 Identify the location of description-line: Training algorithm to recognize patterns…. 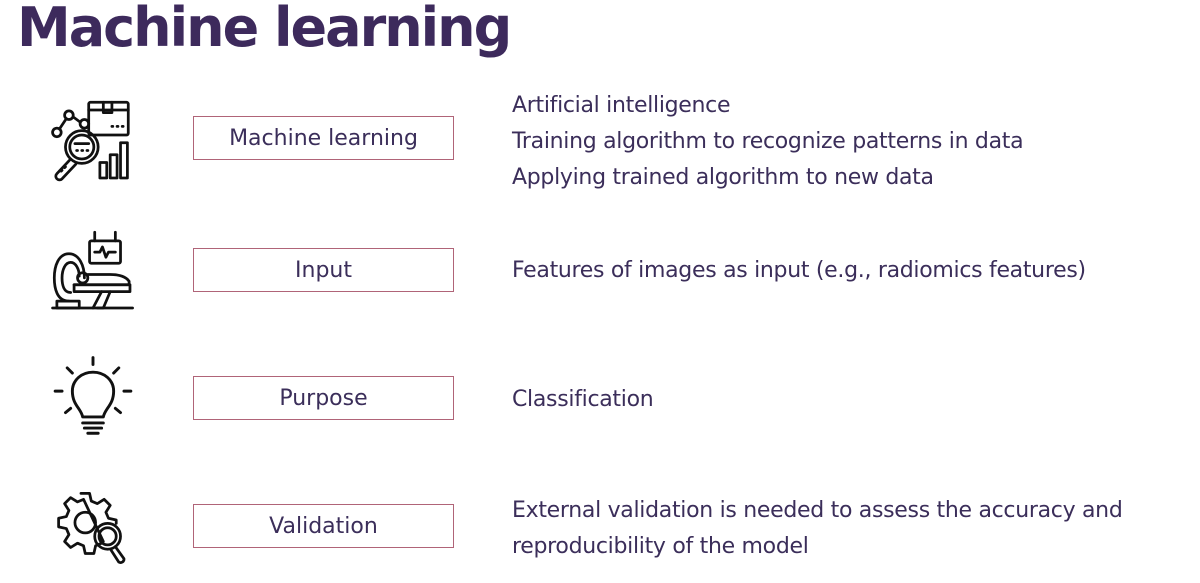
(768, 141).